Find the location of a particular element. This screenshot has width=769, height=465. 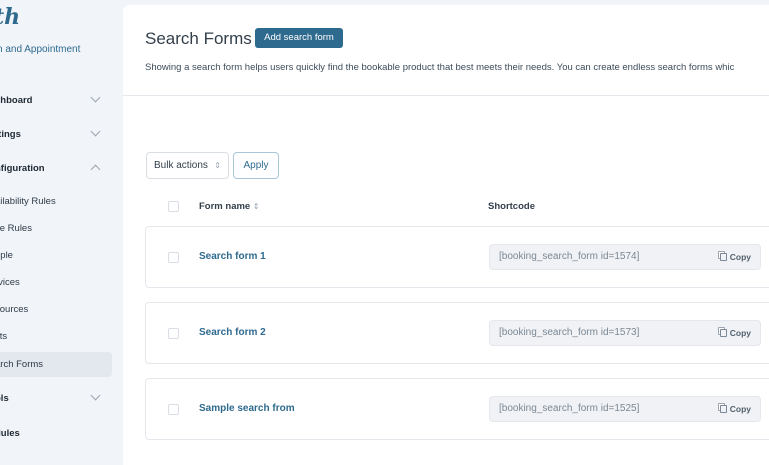

select-all-checkbox is located at coordinates (173, 206).